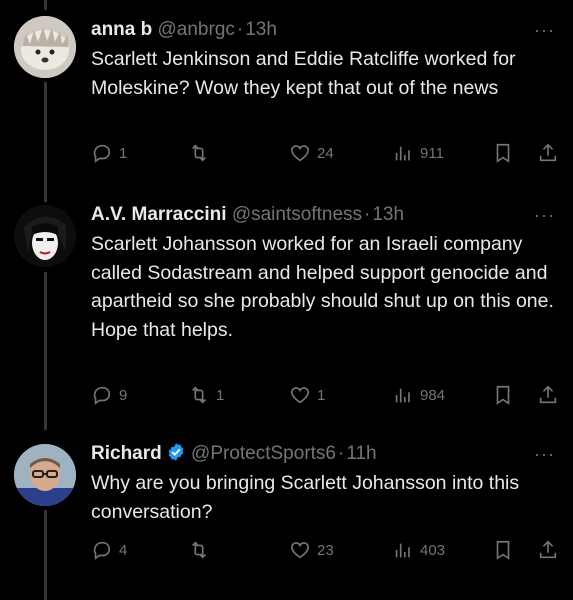  What do you see at coordinates (418, 153) in the screenshot?
I see `views-button: 911` at bounding box center [418, 153].